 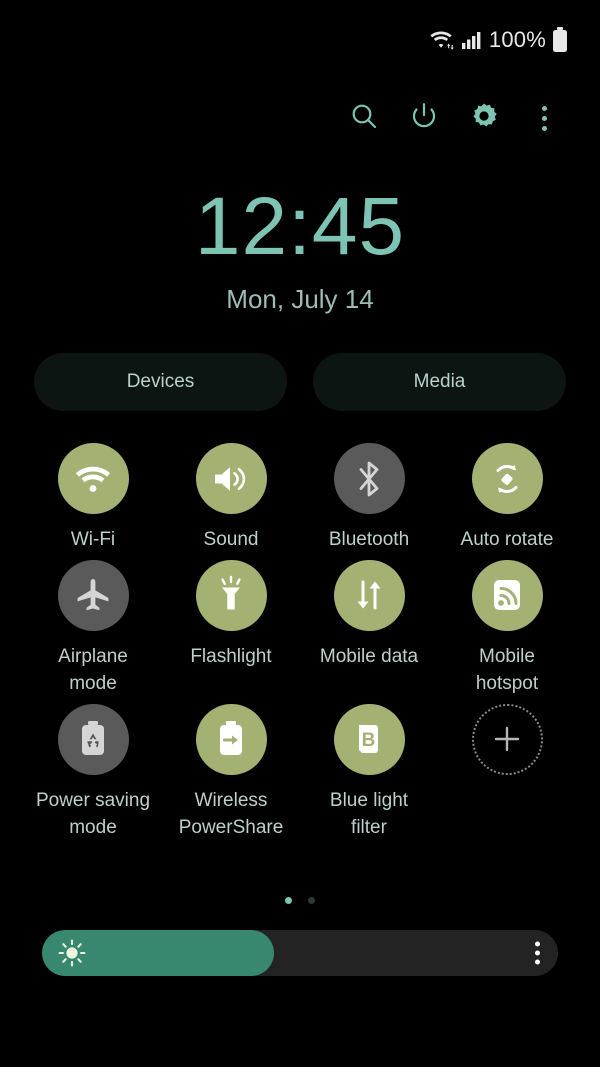 What do you see at coordinates (231, 539) in the screenshot?
I see `toggle-label: Sound` at bounding box center [231, 539].